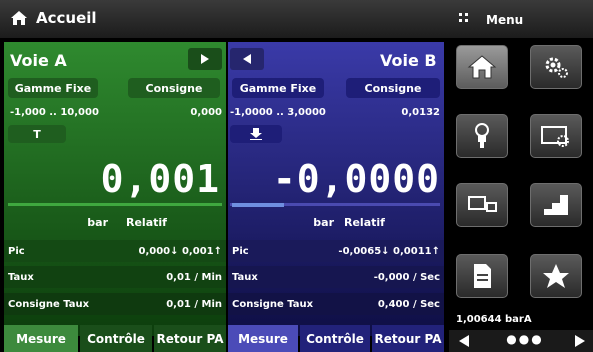 The height and width of the screenshot is (352, 593). I want to click on rate-label-b: Taux, so click(245, 277).